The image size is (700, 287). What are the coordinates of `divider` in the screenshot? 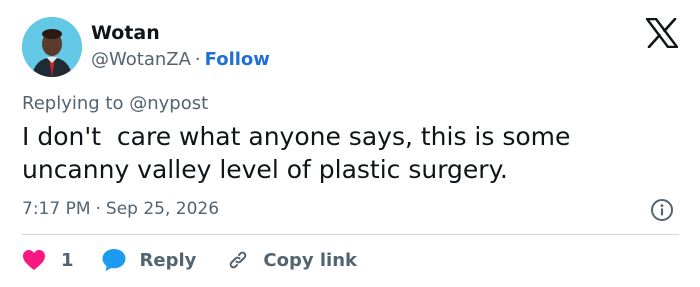 It's located at (350, 234).